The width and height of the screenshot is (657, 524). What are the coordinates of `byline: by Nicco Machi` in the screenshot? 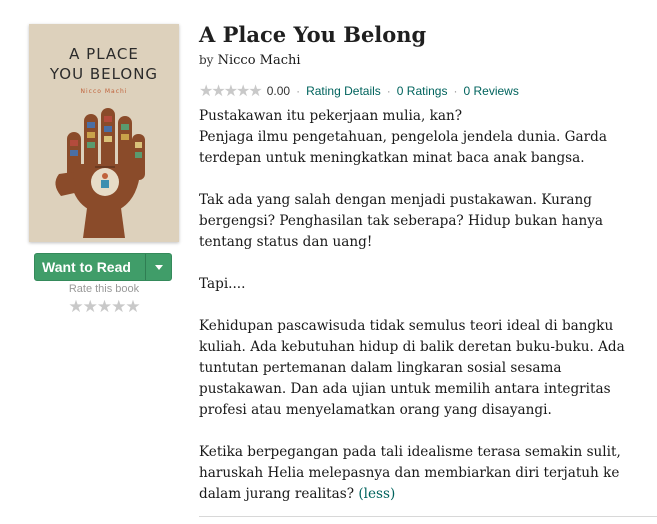 It's located at (250, 60).